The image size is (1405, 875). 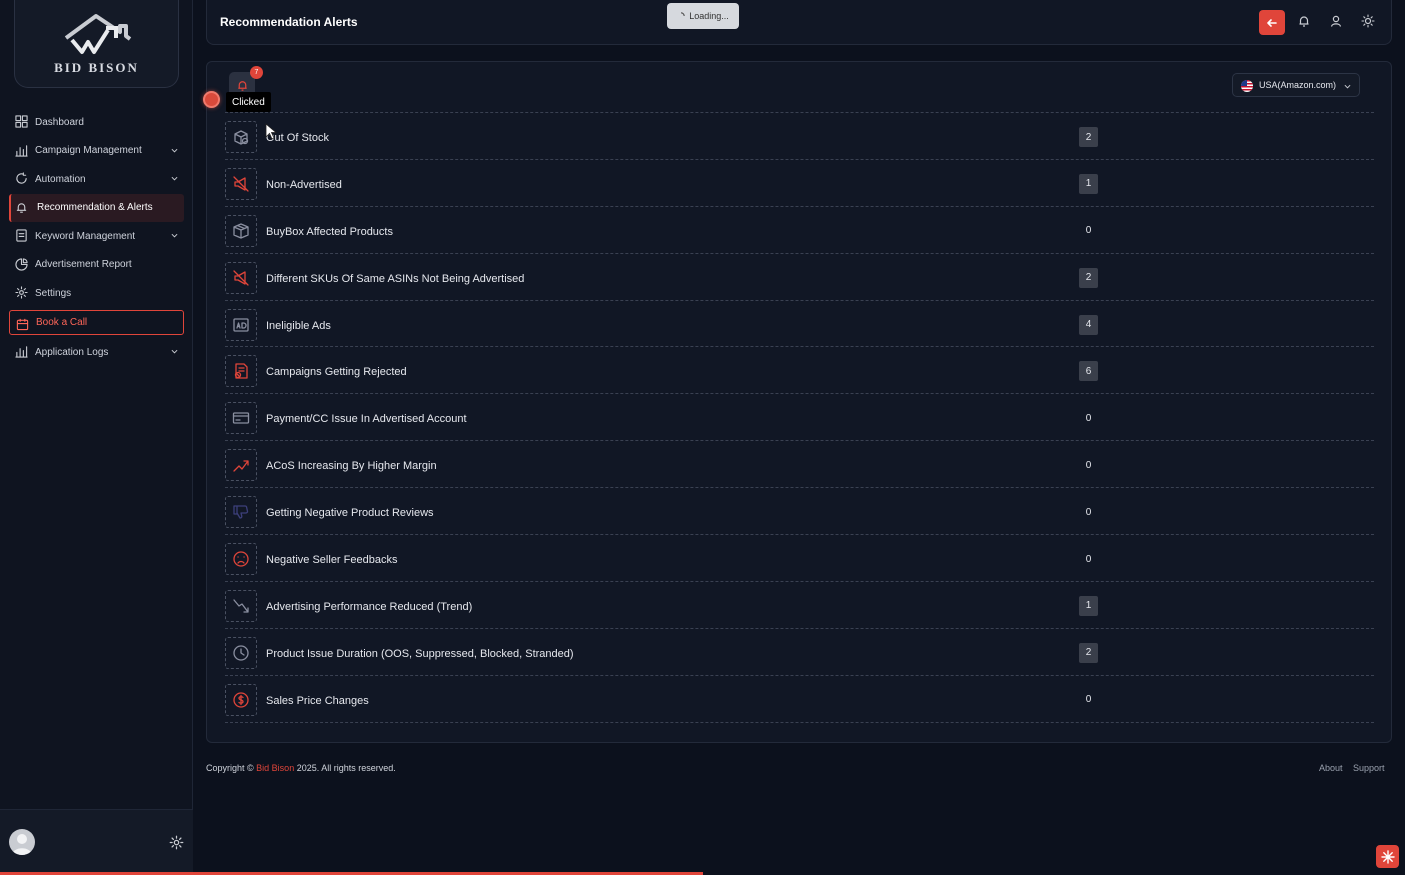 I want to click on trend-down-icon, so click(x=241, y=606).